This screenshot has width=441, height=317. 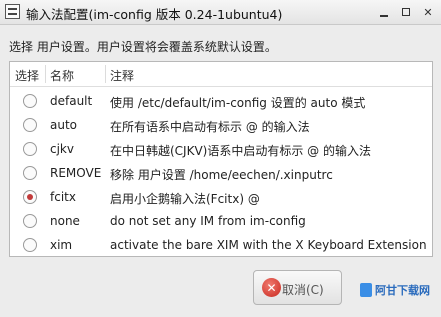 I want to click on maximize-button, so click(x=406, y=12).